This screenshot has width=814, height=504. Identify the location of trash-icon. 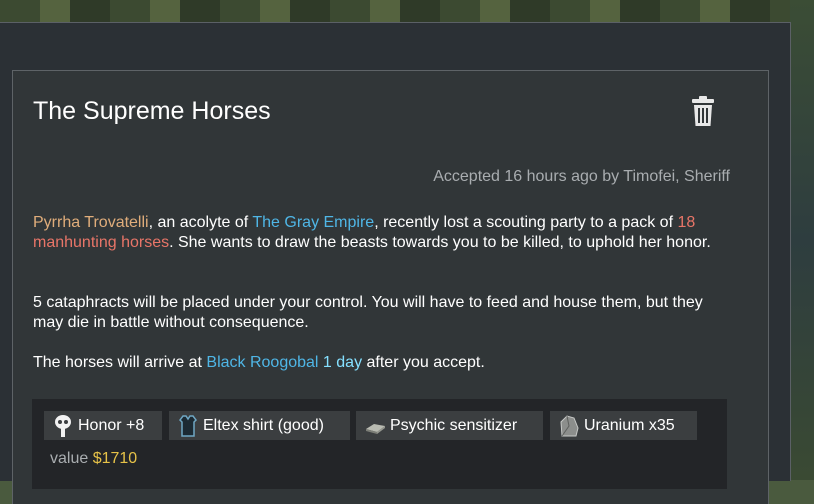
(703, 111).